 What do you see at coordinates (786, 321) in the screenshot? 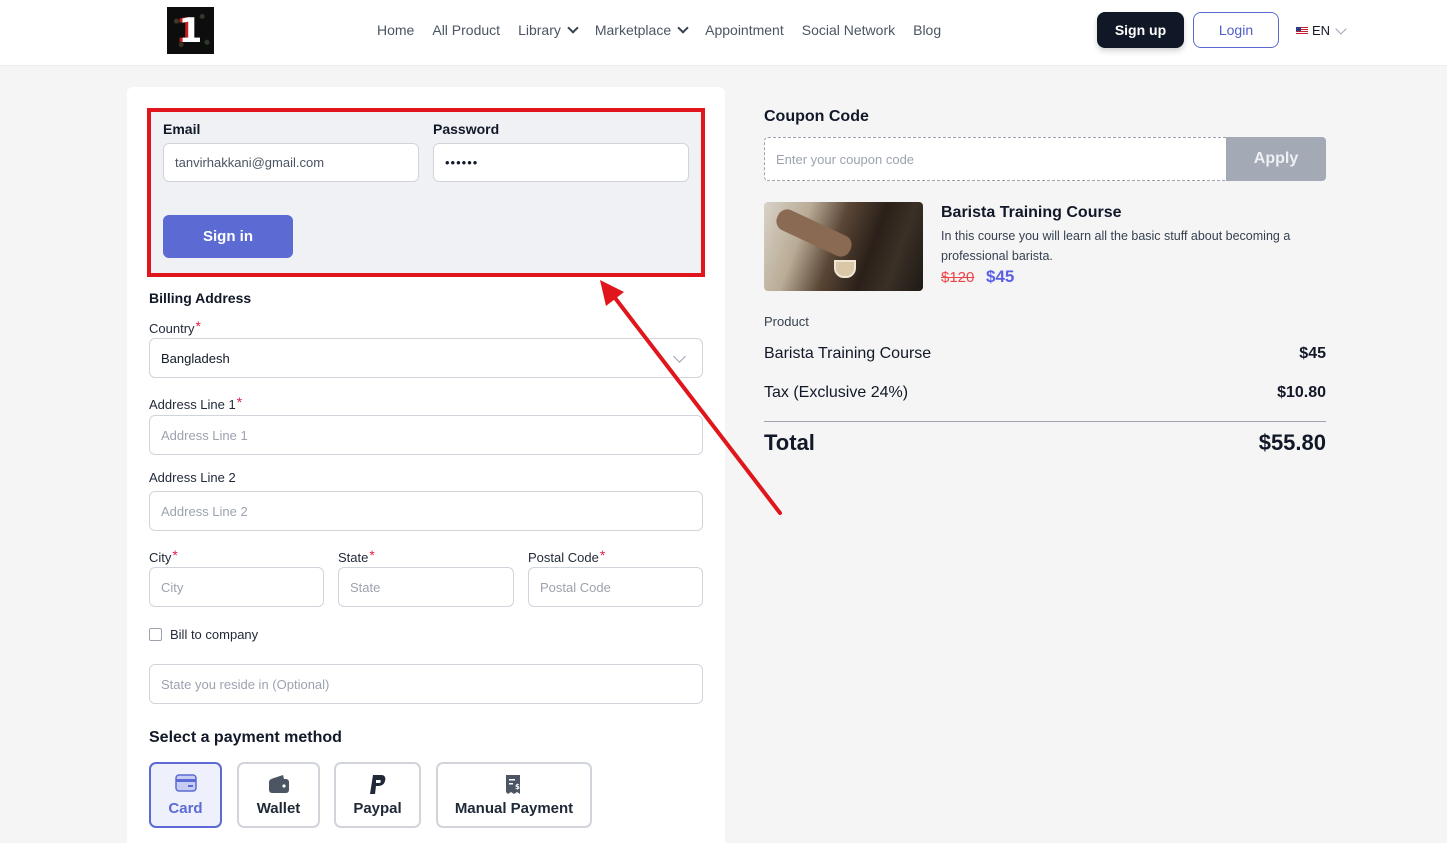
I see `summary-product-label: Product` at bounding box center [786, 321].